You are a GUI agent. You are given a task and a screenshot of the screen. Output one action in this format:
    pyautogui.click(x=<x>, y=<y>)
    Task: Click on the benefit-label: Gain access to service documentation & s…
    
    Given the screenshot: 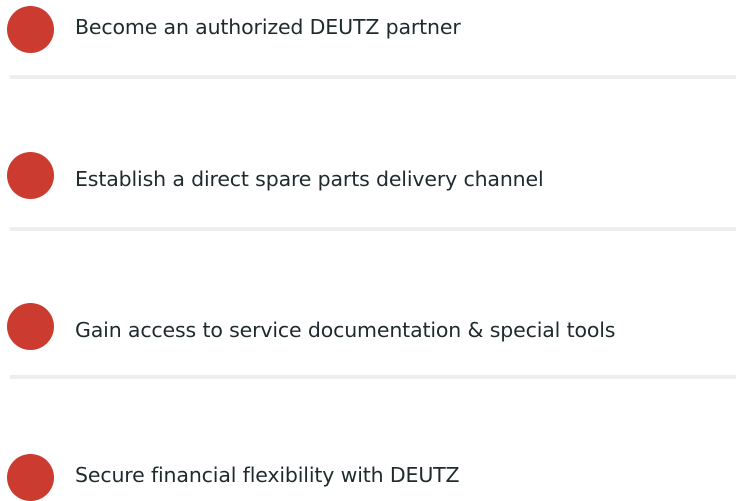 What is the action you would take?
    pyautogui.click(x=345, y=330)
    